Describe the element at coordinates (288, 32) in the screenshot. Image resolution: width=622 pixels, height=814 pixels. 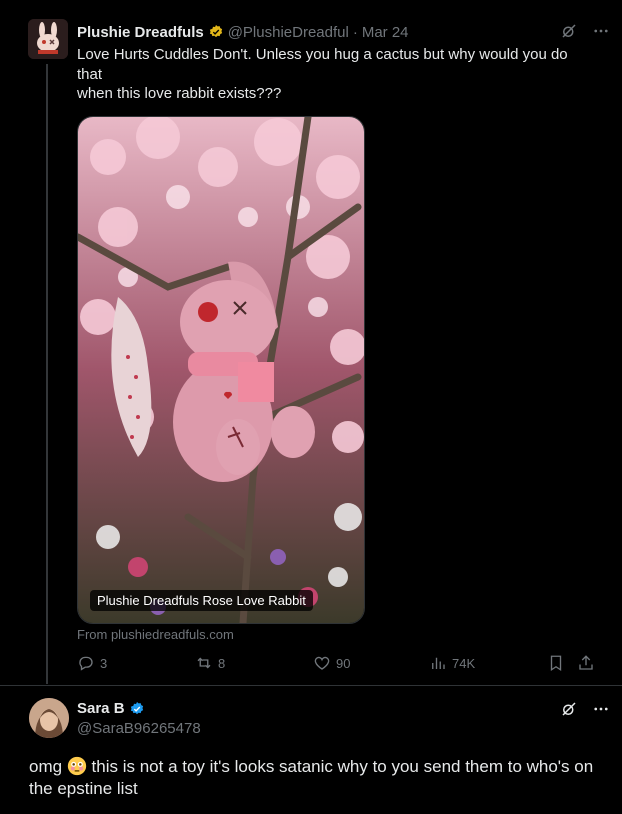
I see `author-handle: @PlushieDreadful` at that location.